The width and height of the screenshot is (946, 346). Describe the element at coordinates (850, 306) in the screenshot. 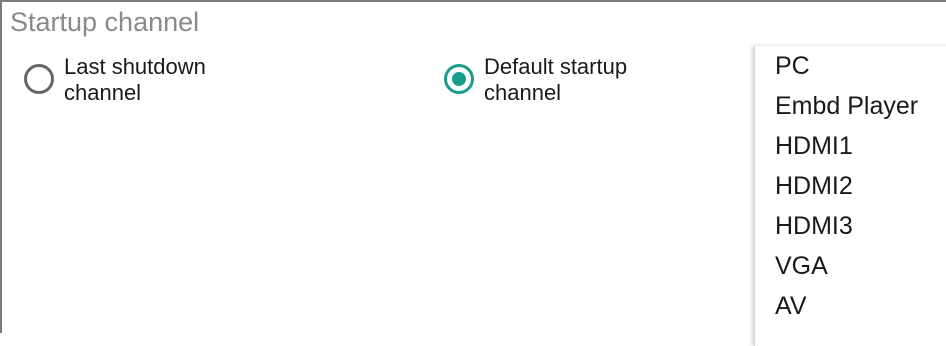

I see `dropdown-item-av: AV` at that location.